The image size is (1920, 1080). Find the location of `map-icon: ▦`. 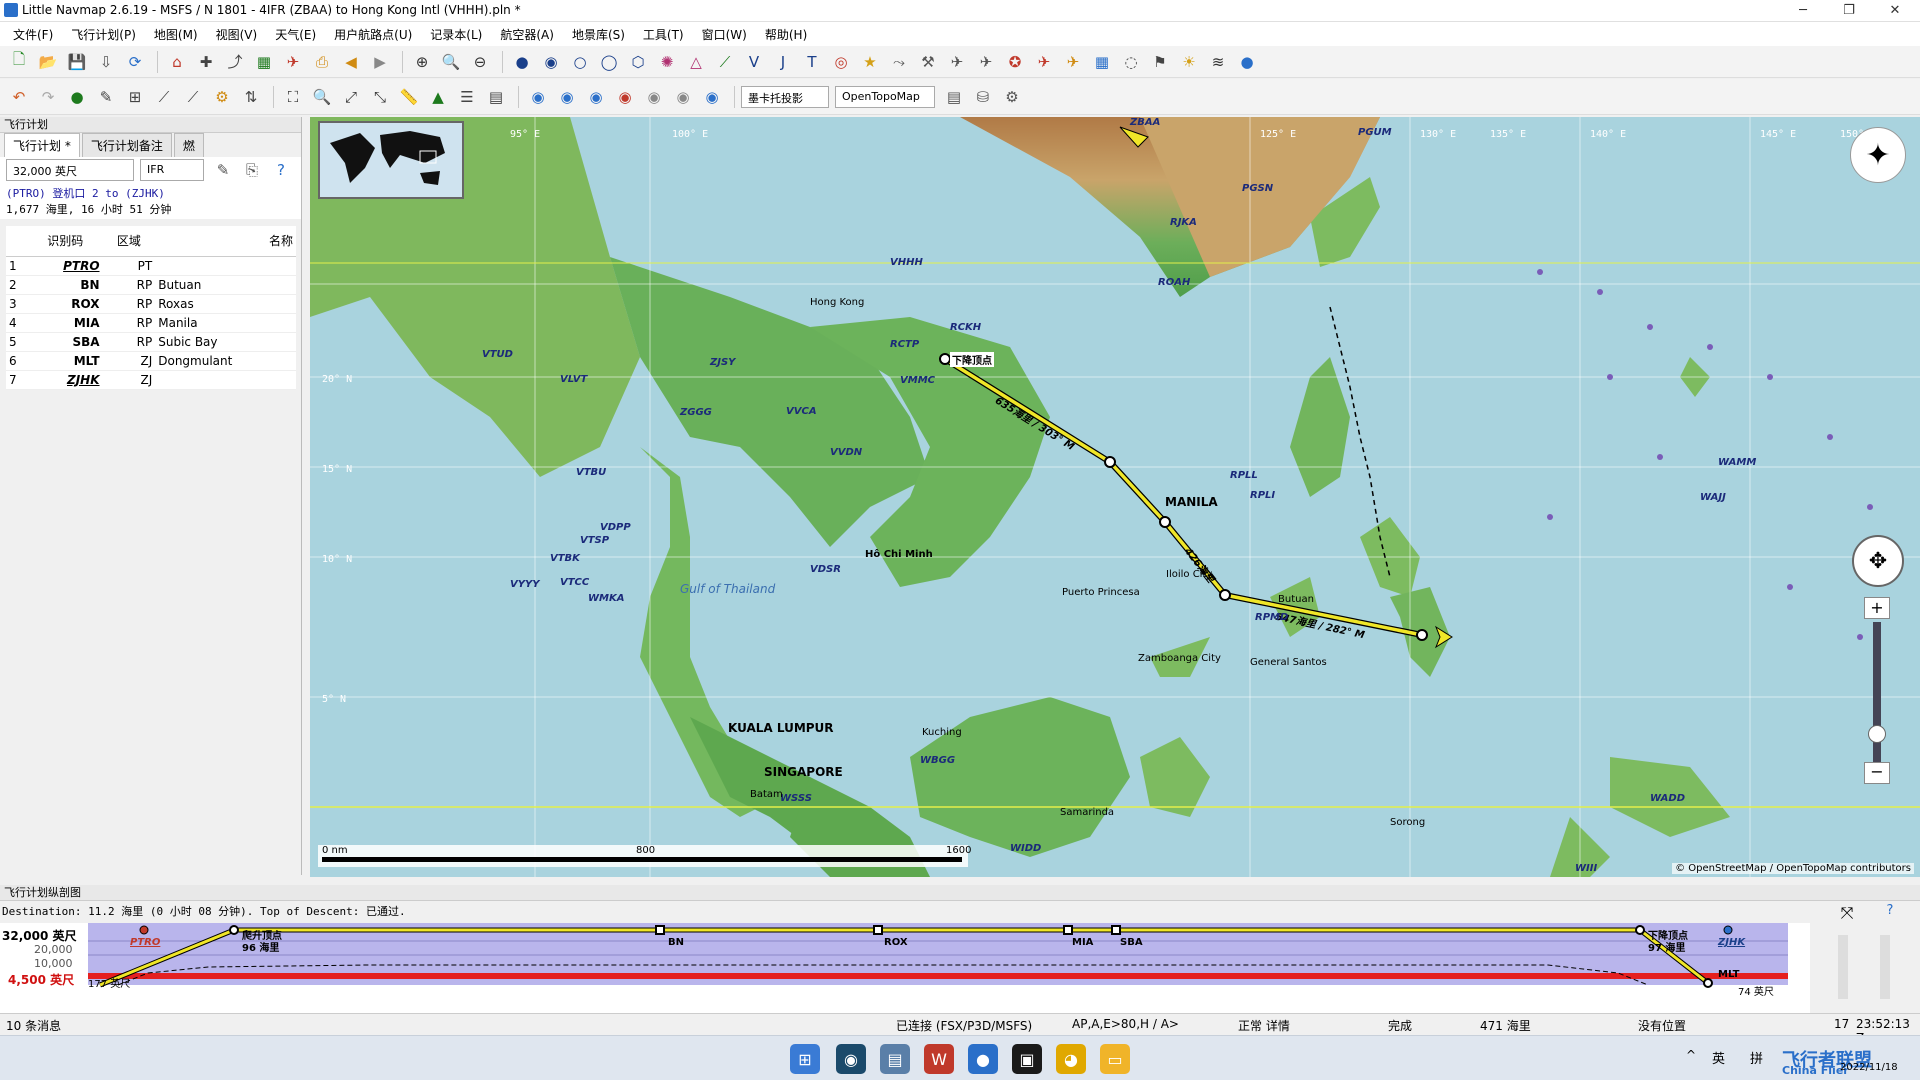

map-icon: ▦ is located at coordinates (264, 62).